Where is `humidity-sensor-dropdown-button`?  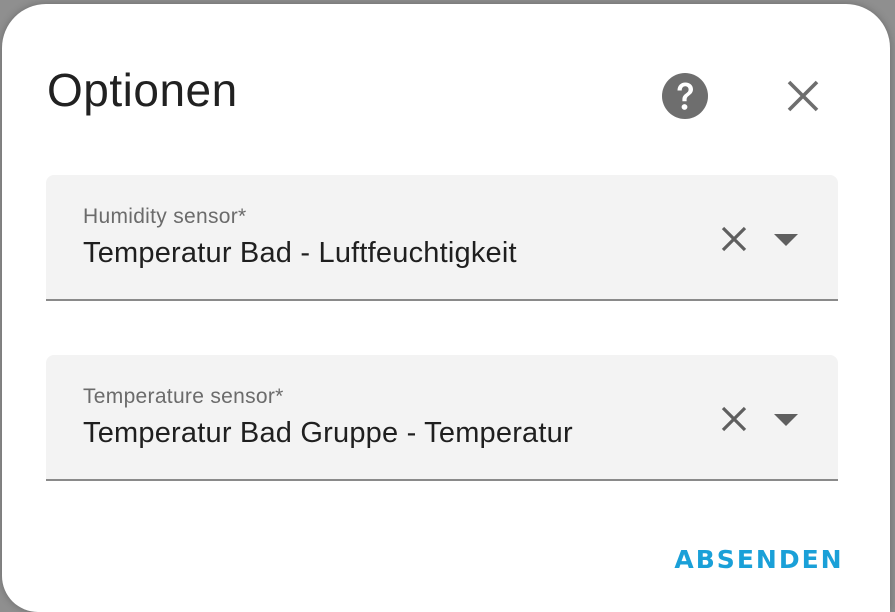
humidity-sensor-dropdown-button is located at coordinates (786, 239).